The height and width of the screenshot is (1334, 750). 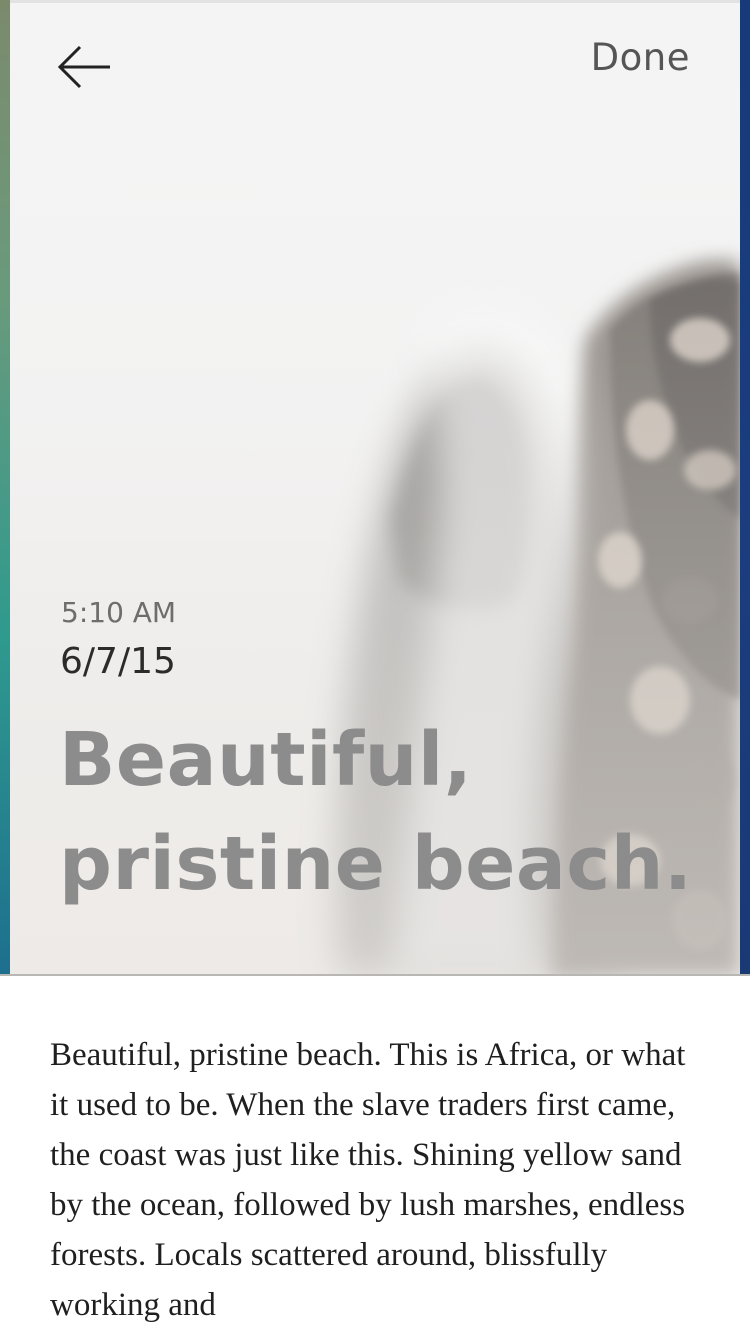 I want to click on back-button, so click(x=85, y=67).